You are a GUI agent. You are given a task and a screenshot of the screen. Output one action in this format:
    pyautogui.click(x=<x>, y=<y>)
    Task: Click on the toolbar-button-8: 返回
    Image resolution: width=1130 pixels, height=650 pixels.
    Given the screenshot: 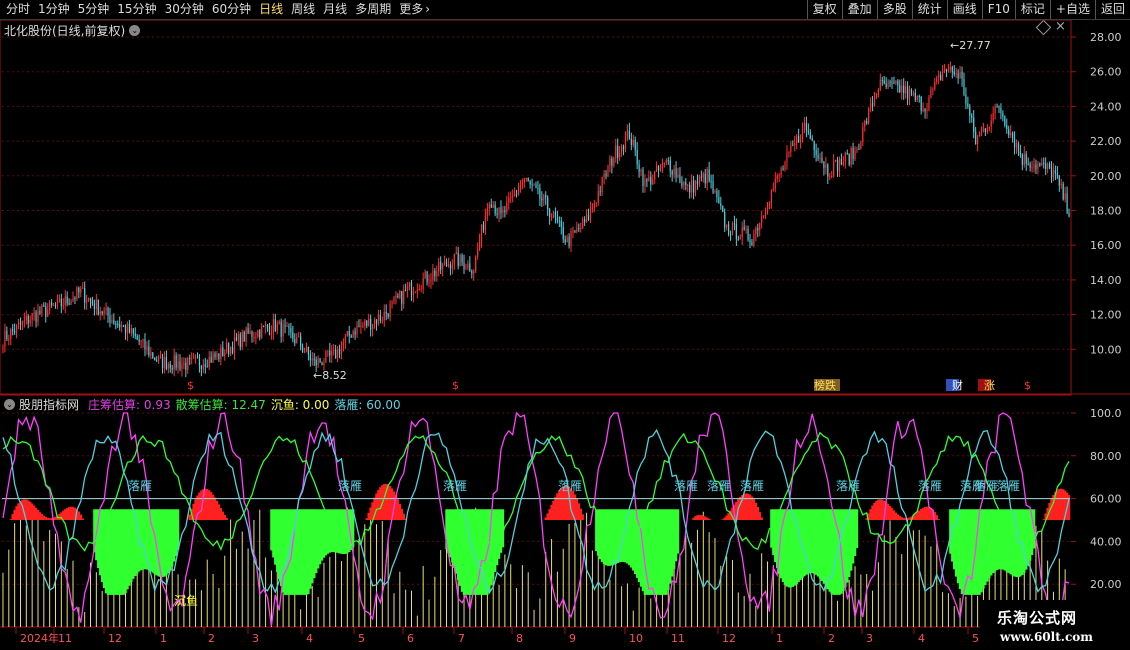 What is the action you would take?
    pyautogui.click(x=1112, y=9)
    